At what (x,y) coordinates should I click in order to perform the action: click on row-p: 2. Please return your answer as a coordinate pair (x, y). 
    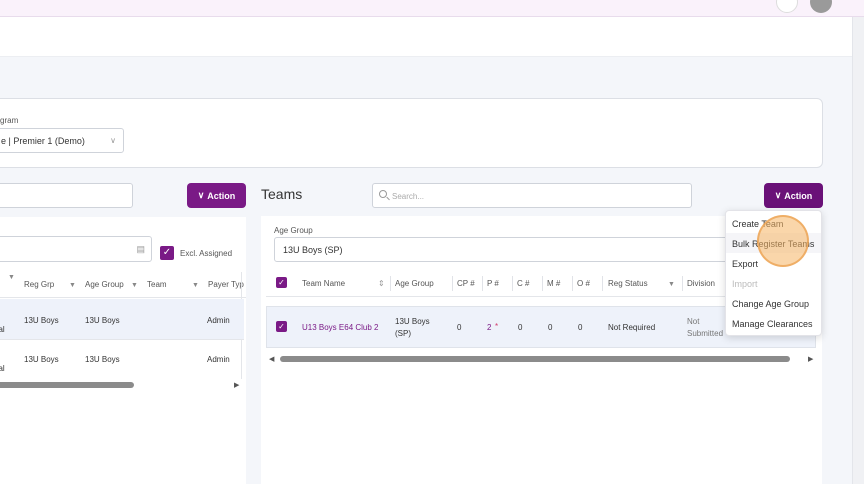
    Looking at the image, I should click on (489, 327).